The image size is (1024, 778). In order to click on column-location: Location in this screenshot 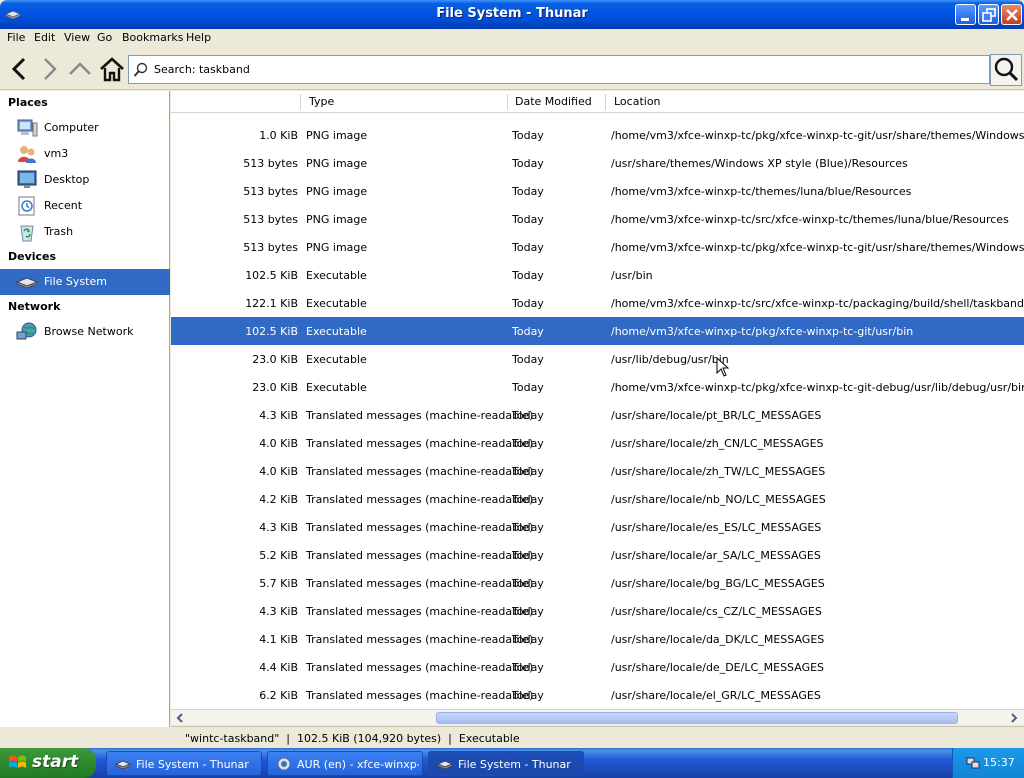, I will do `click(637, 101)`.